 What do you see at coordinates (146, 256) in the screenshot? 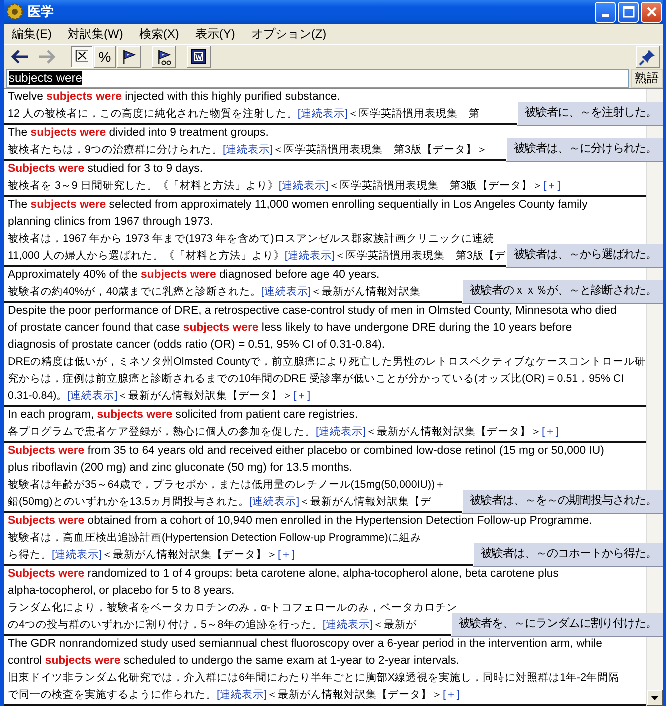
I see `japanese-text: 11,000 人の婦人から選ばれた。《「材料と方法」より》` at bounding box center [146, 256].